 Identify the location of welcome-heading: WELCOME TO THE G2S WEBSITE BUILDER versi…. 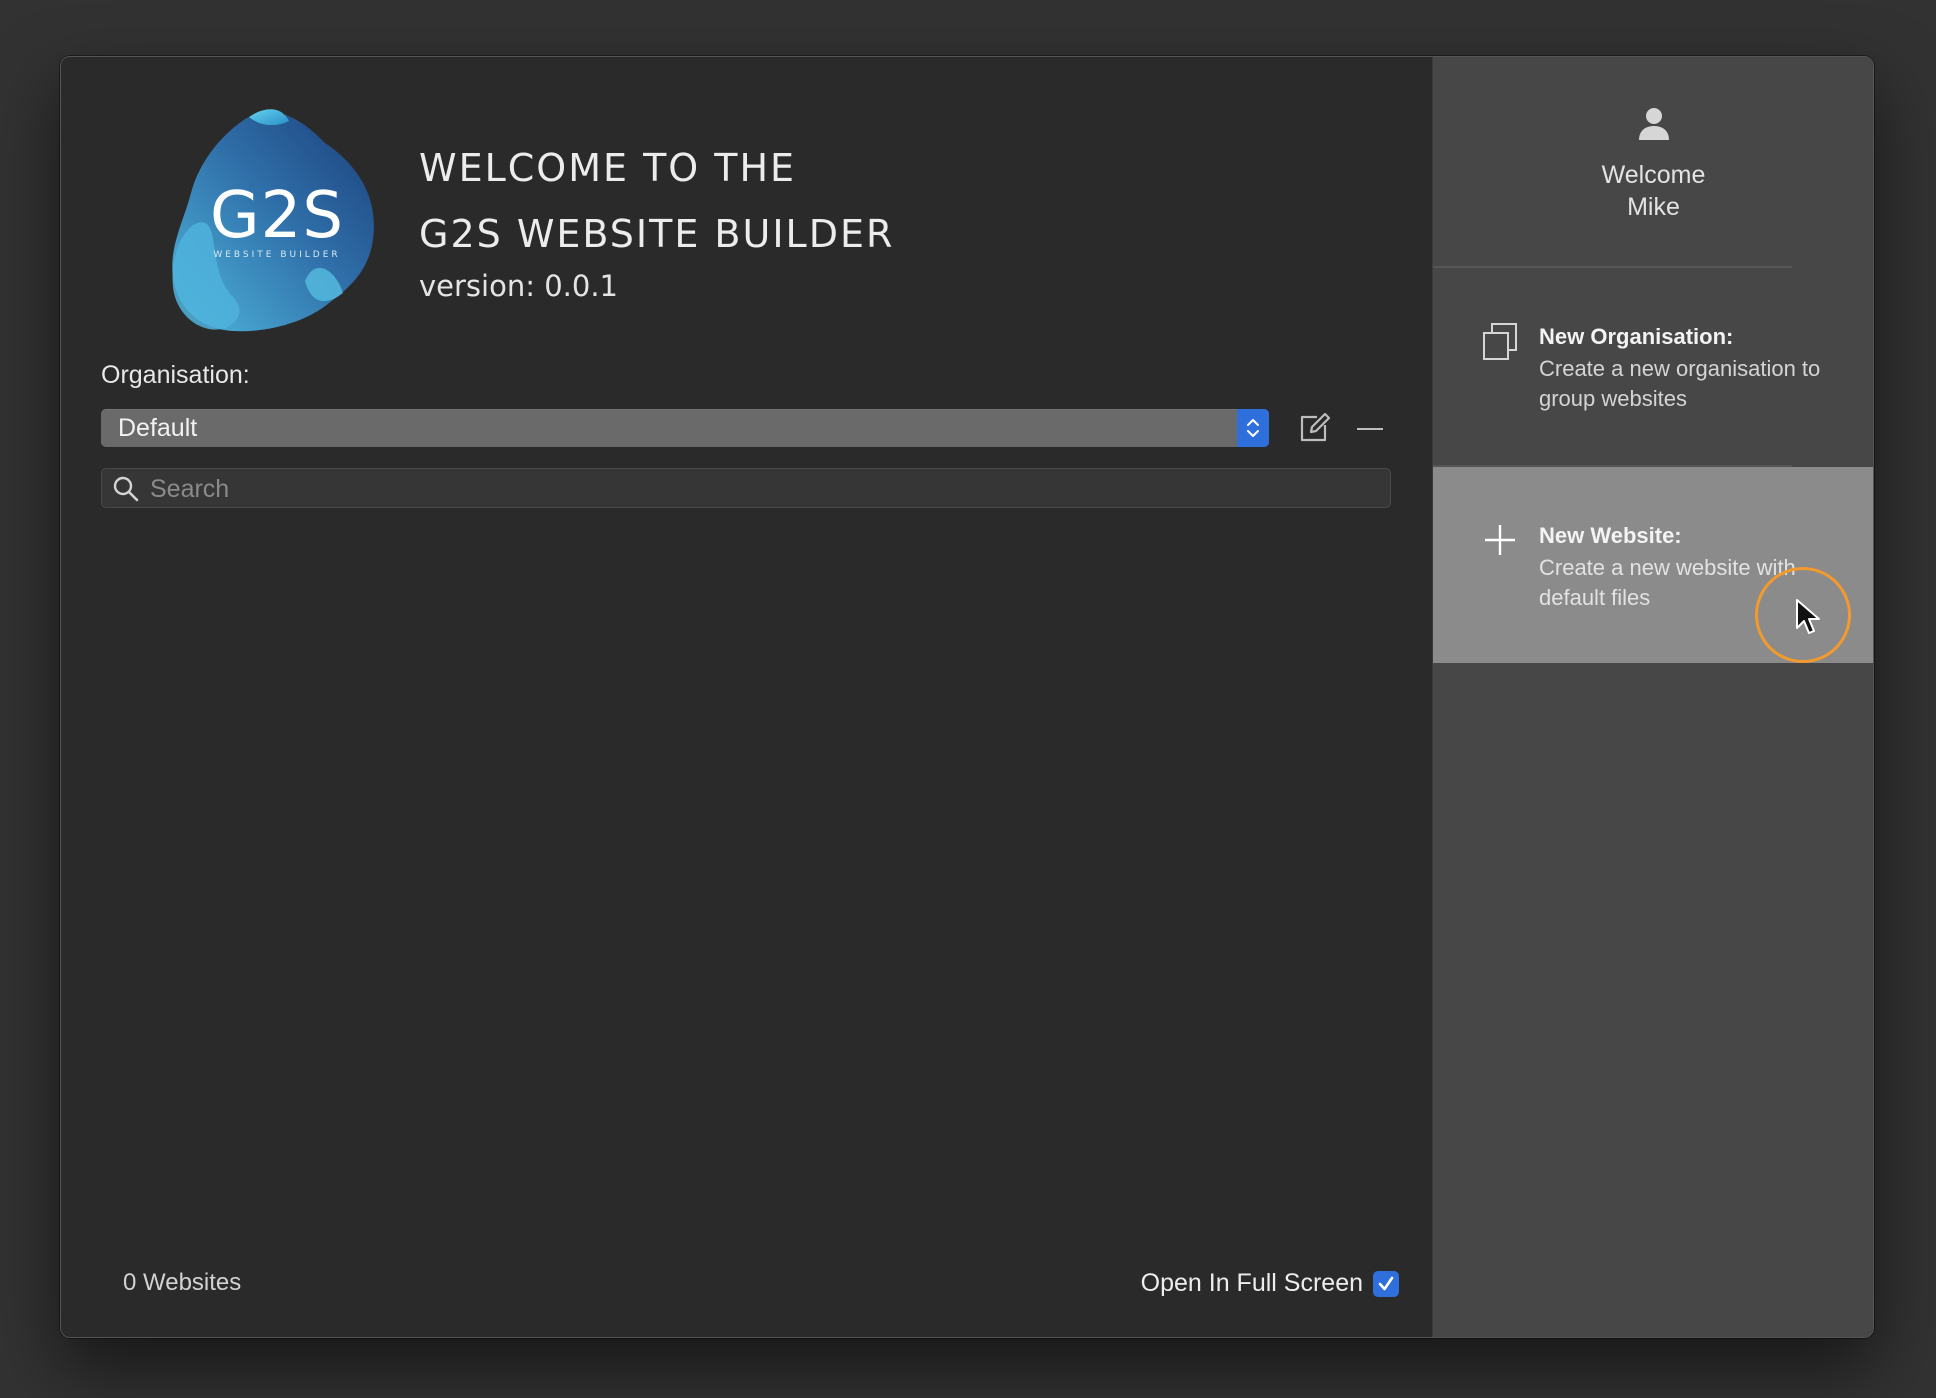
(656, 219).